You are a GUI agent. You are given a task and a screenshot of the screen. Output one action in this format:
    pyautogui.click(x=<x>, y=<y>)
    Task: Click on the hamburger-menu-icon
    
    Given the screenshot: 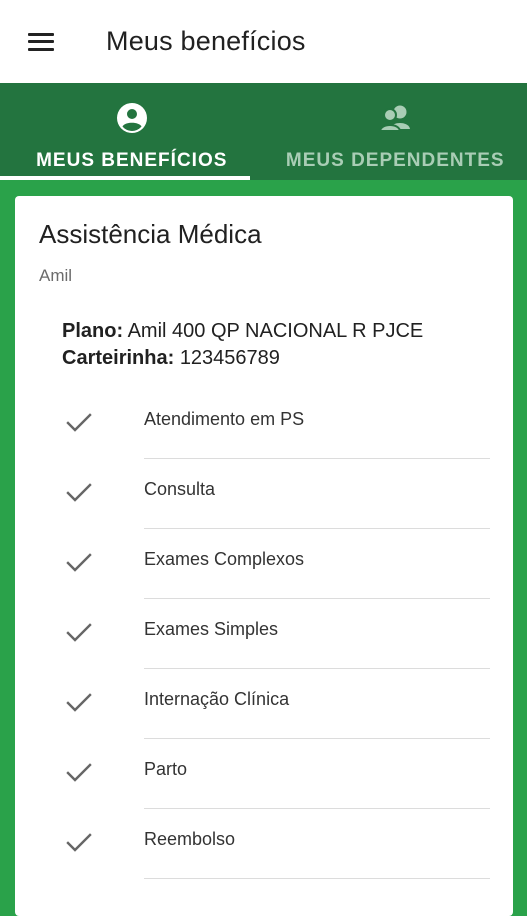 What is the action you would take?
    pyautogui.click(x=41, y=42)
    